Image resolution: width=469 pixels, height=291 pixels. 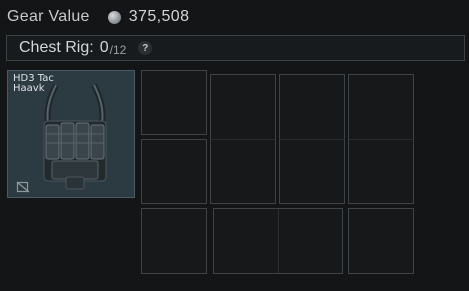 I want to click on coin-icon, so click(x=114, y=17).